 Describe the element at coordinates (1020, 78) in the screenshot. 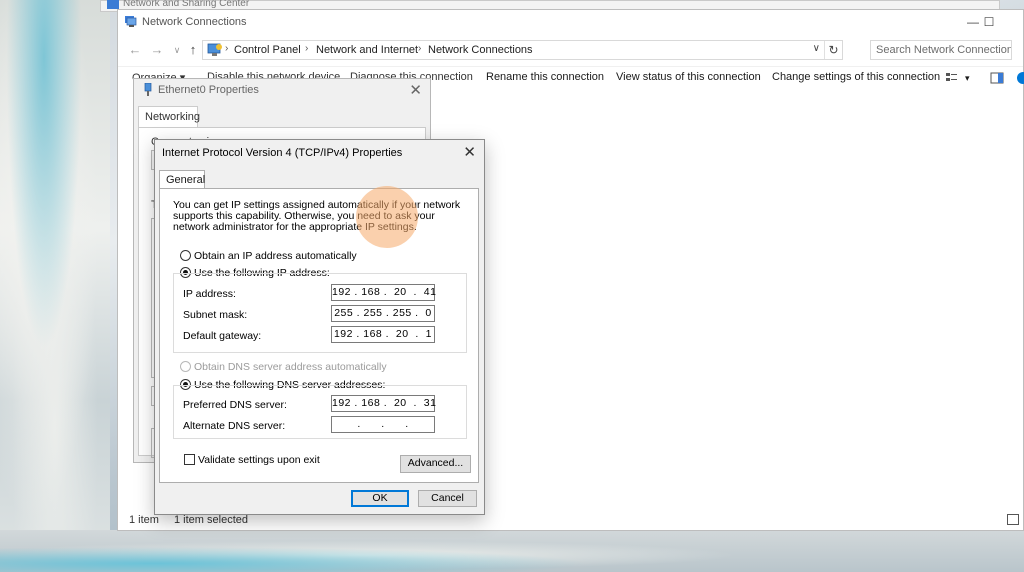

I see `help-icon` at that location.